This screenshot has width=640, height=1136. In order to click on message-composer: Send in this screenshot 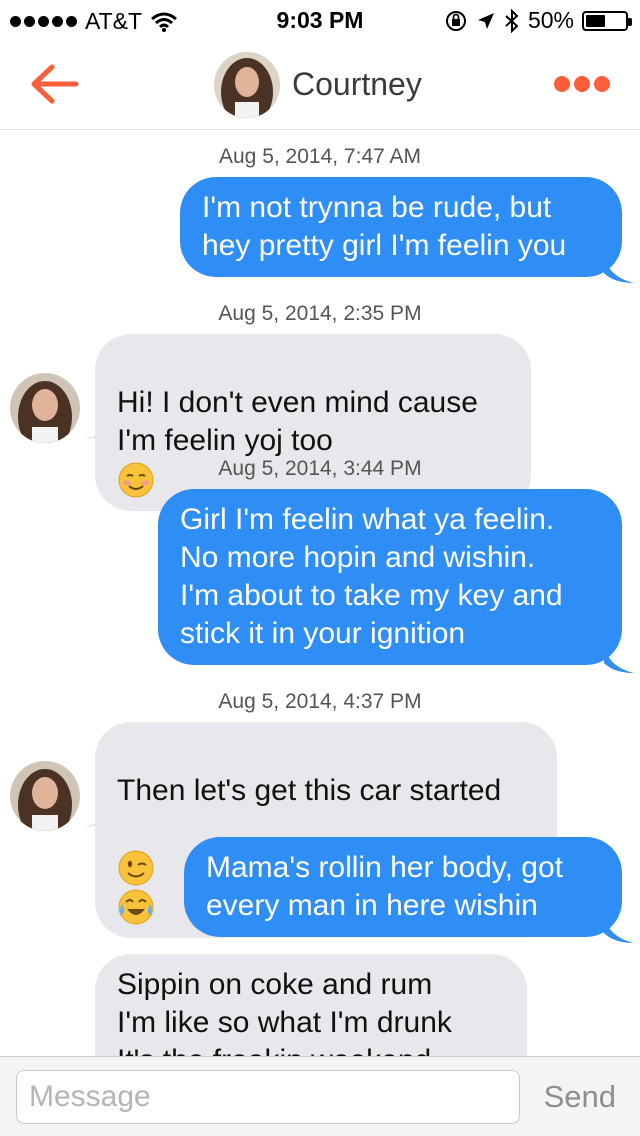, I will do `click(320, 1096)`.